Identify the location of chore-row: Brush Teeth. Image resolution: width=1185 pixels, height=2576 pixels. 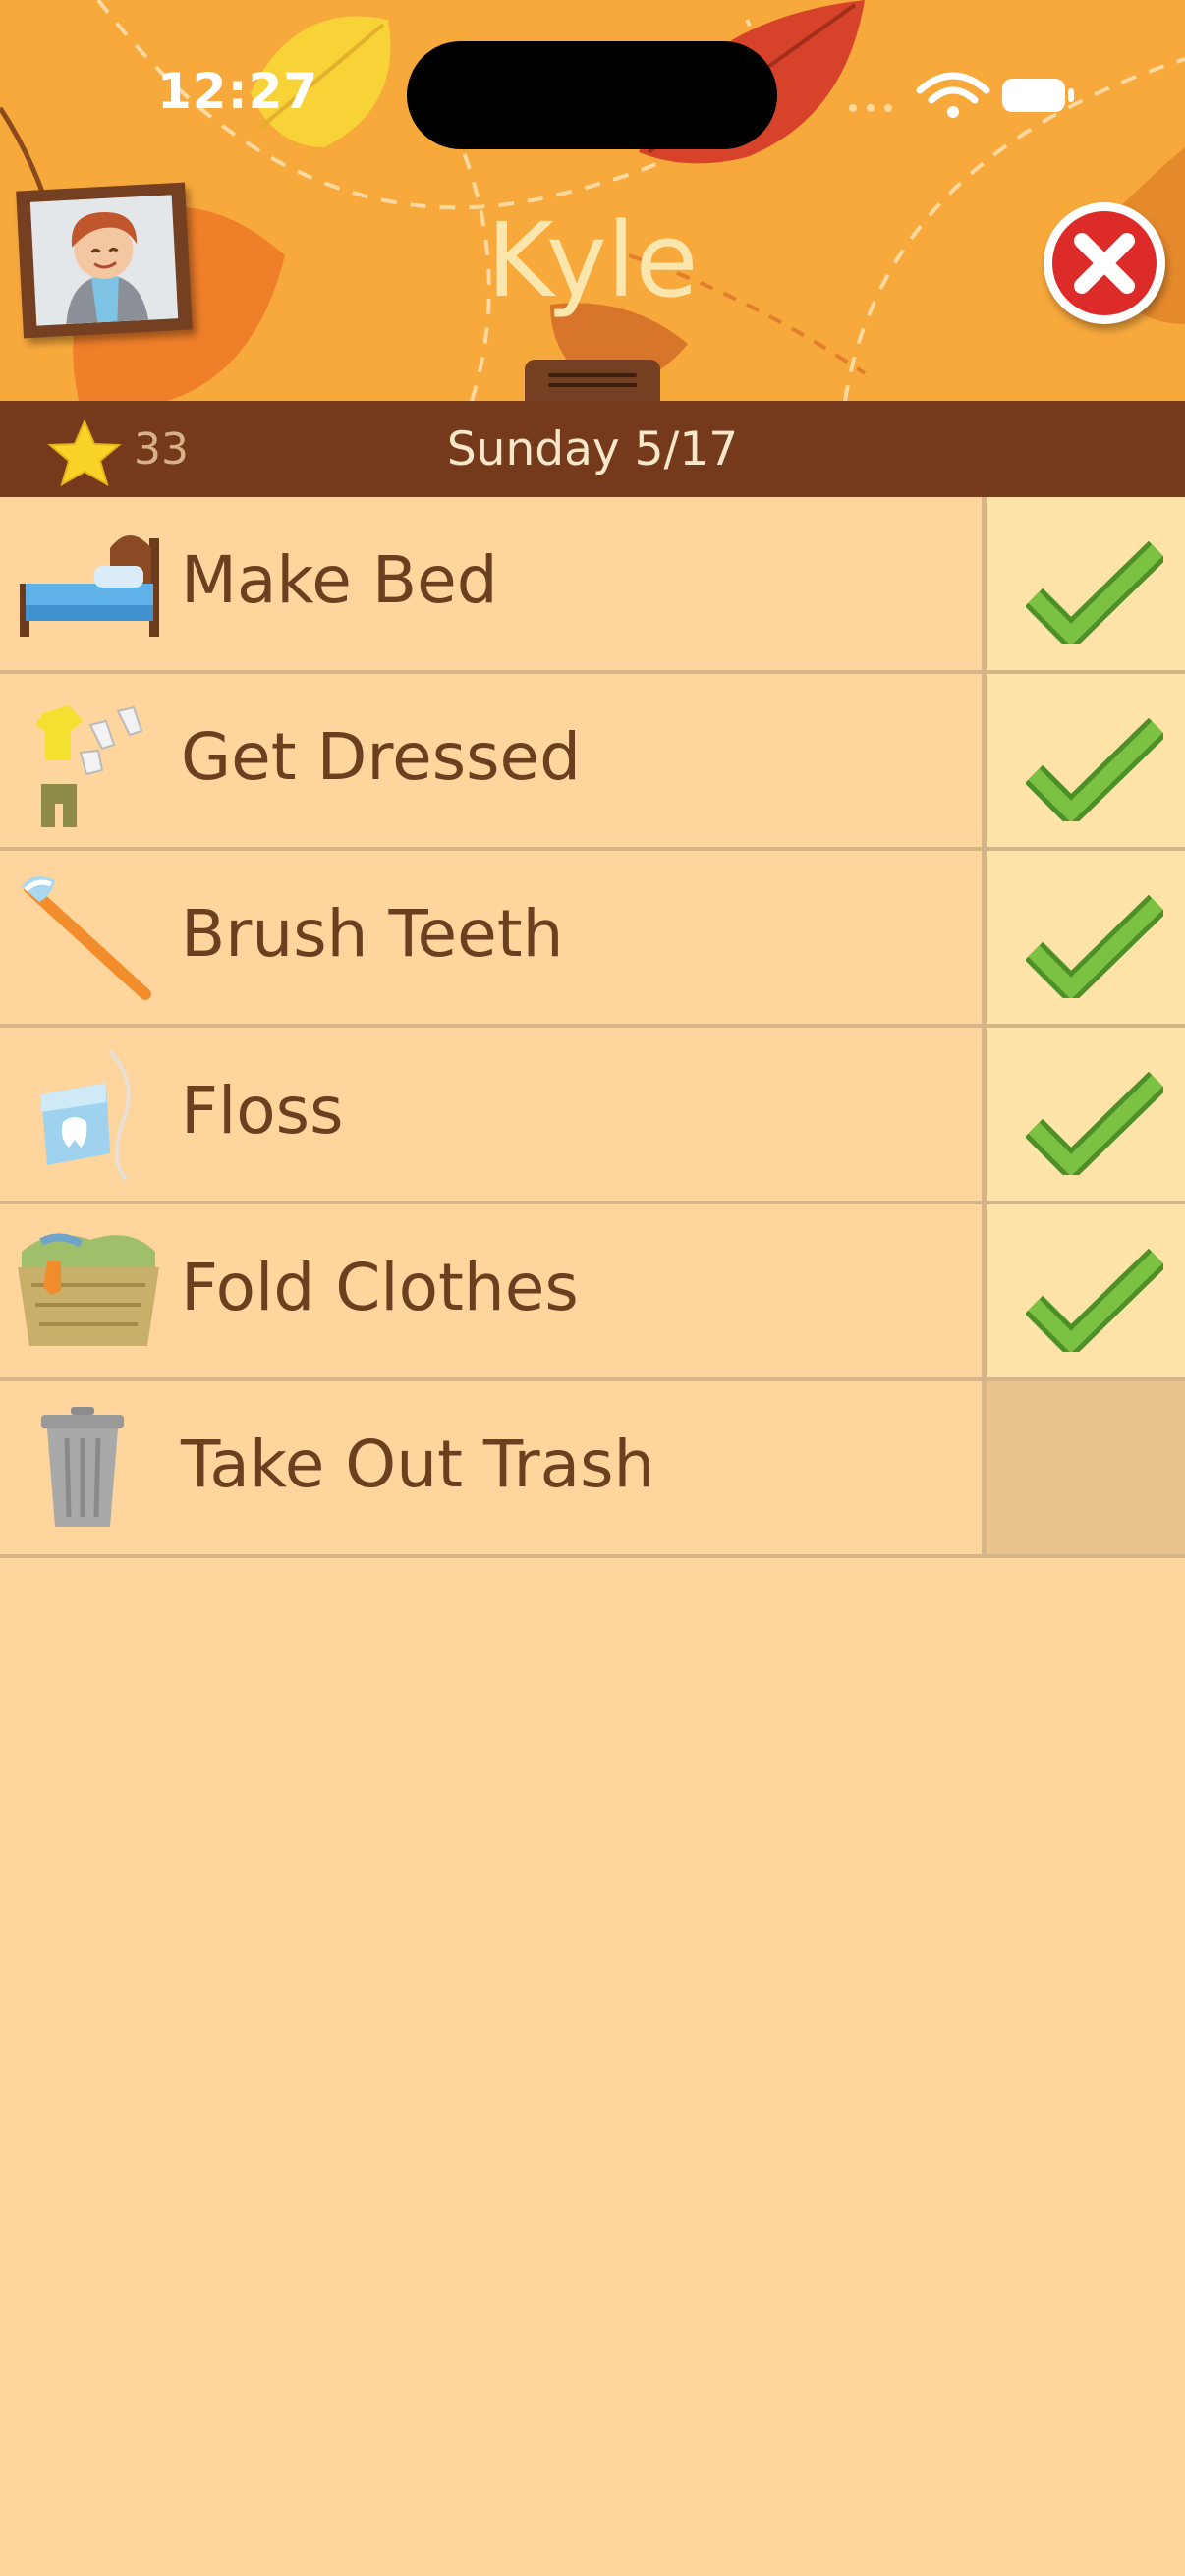
(592, 939).